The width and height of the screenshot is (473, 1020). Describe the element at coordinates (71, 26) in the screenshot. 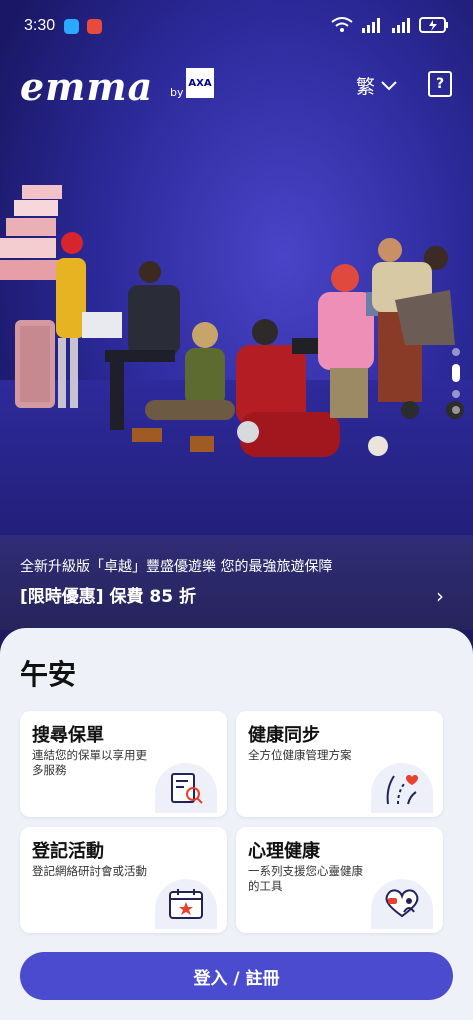

I see `messenger-icon` at that location.